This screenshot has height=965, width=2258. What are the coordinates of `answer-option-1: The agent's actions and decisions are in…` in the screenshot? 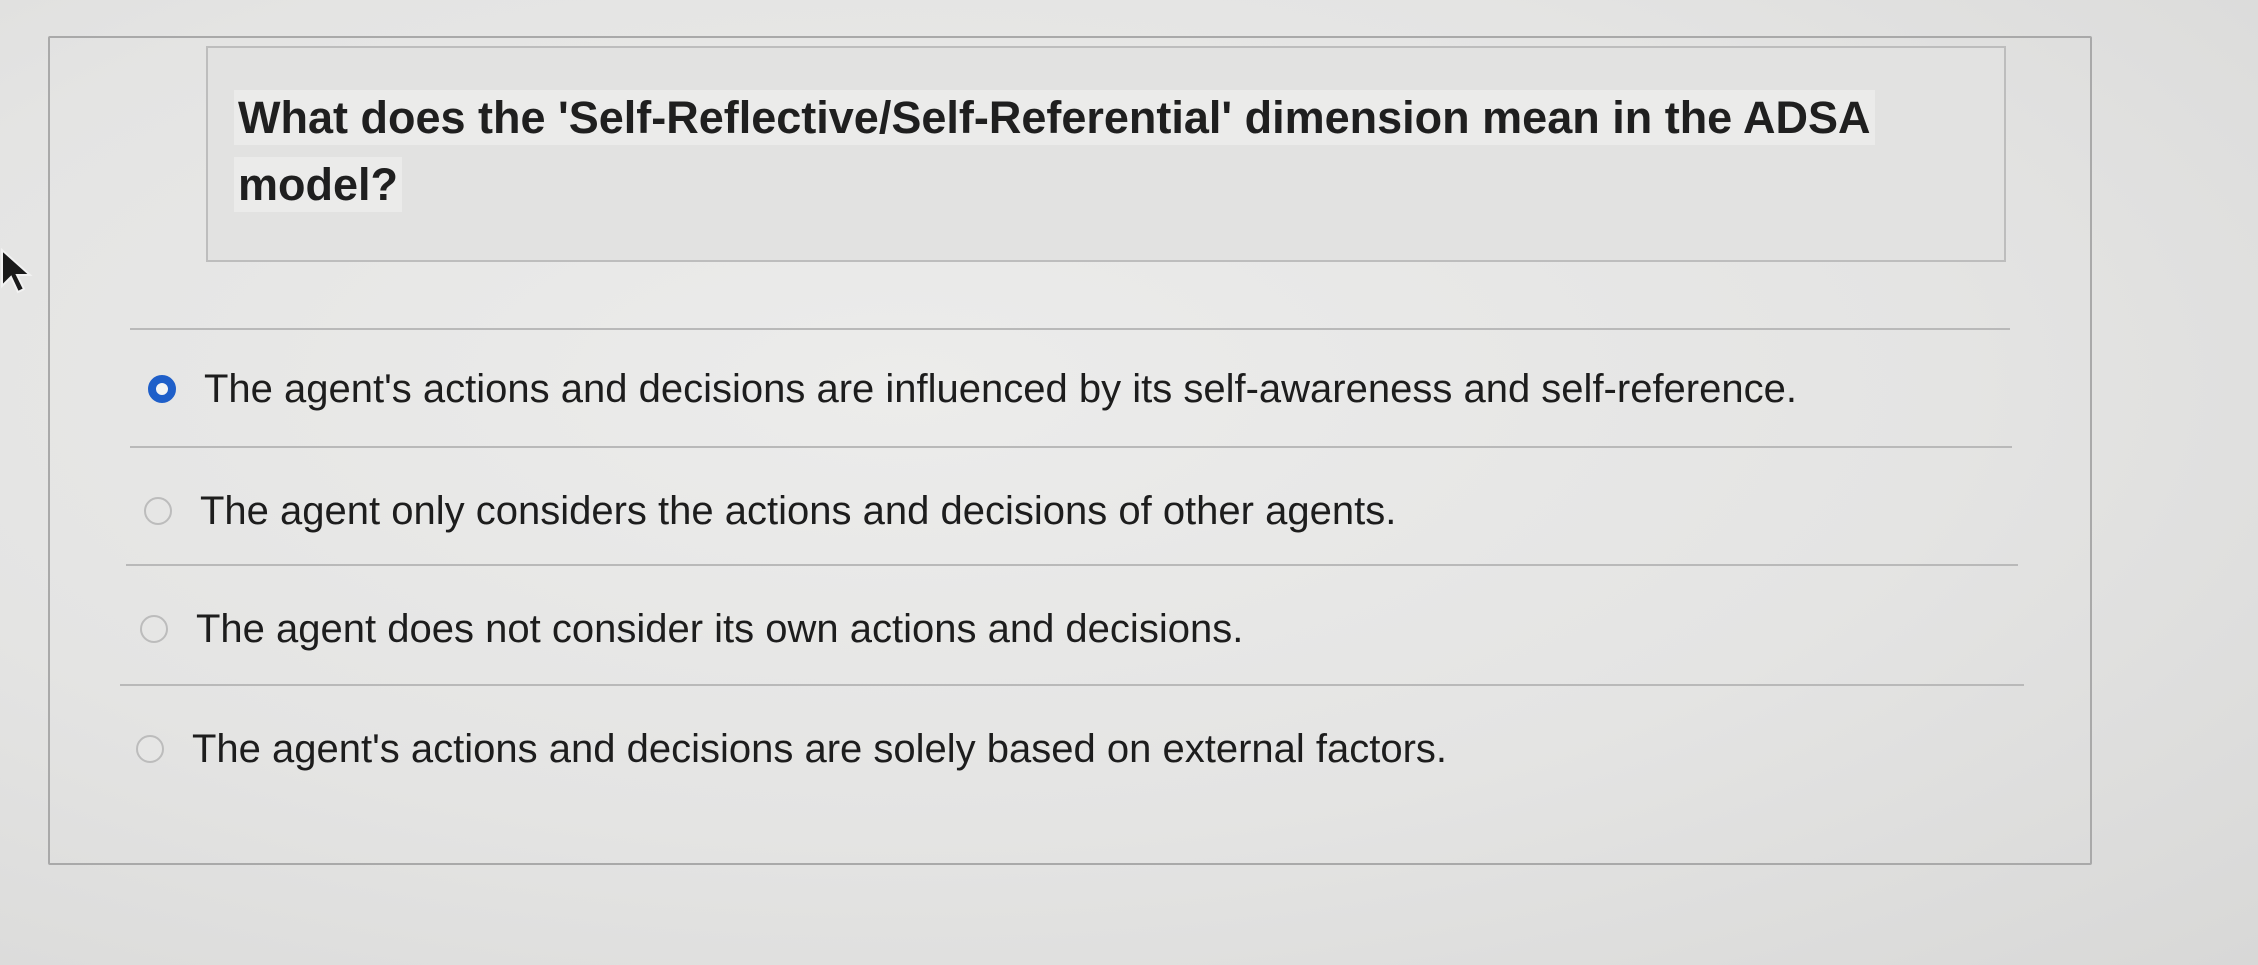 It's located at (972, 389).